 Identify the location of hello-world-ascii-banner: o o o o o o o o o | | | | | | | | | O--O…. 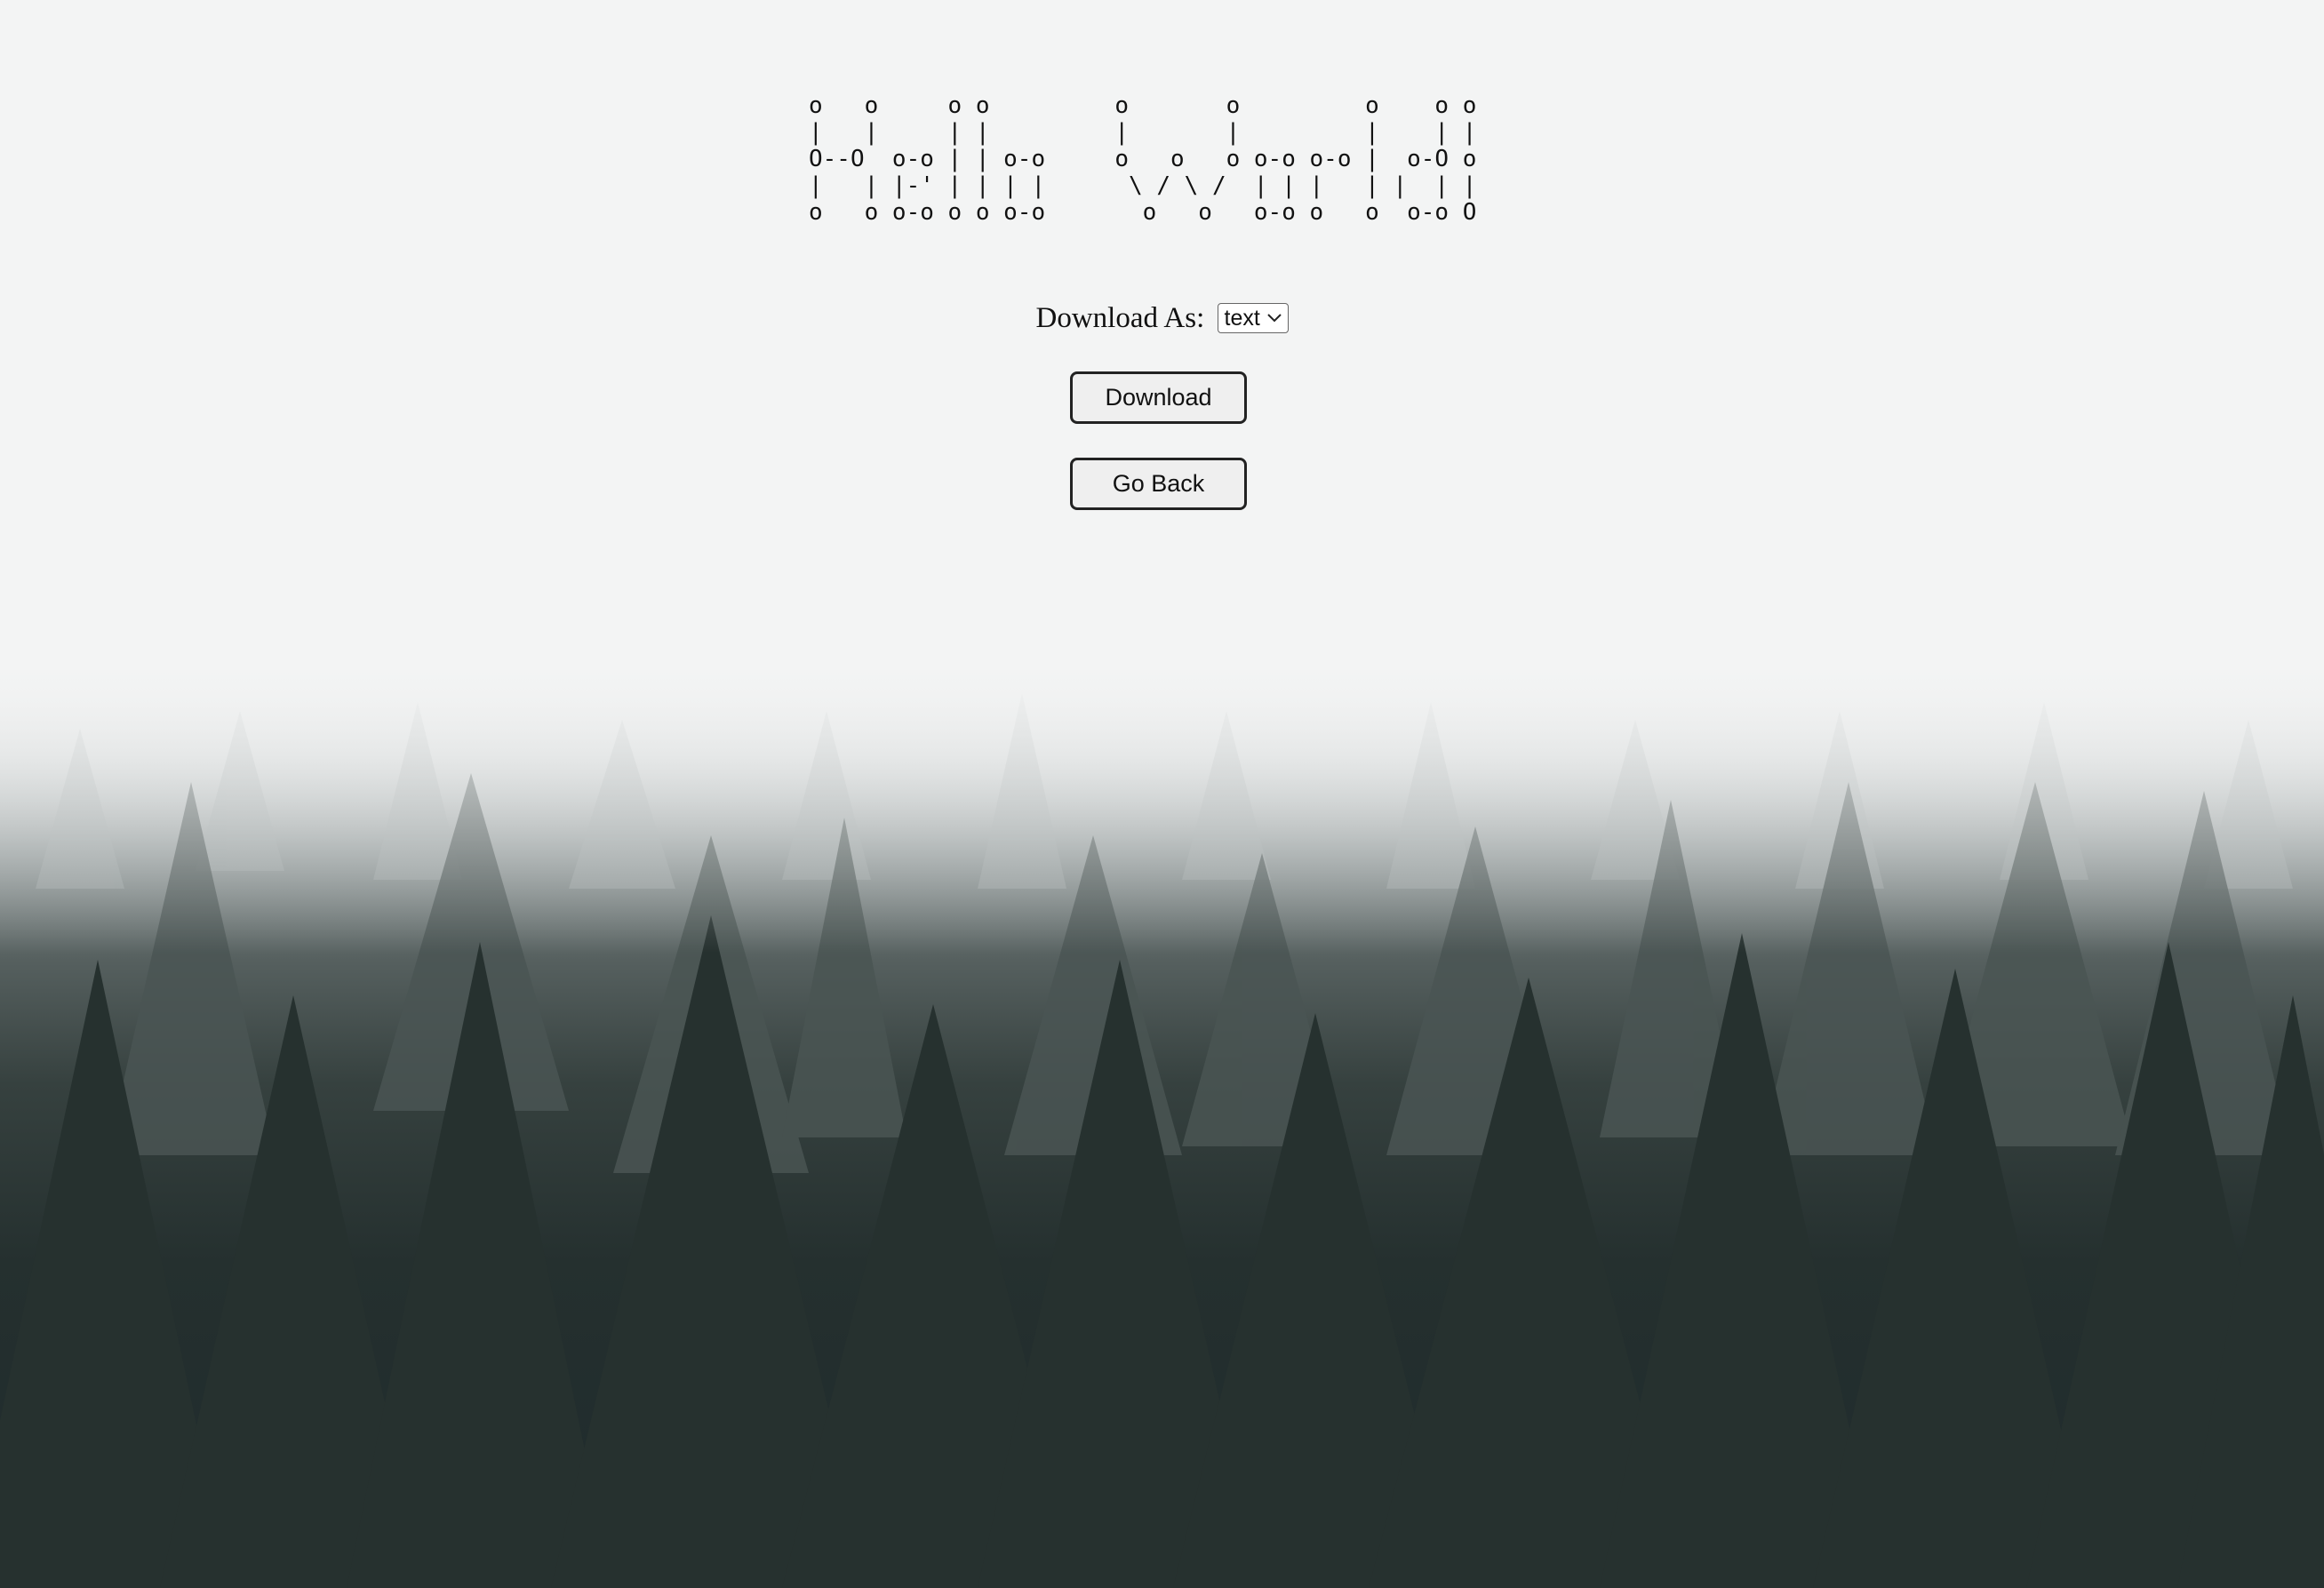
(1143, 159).